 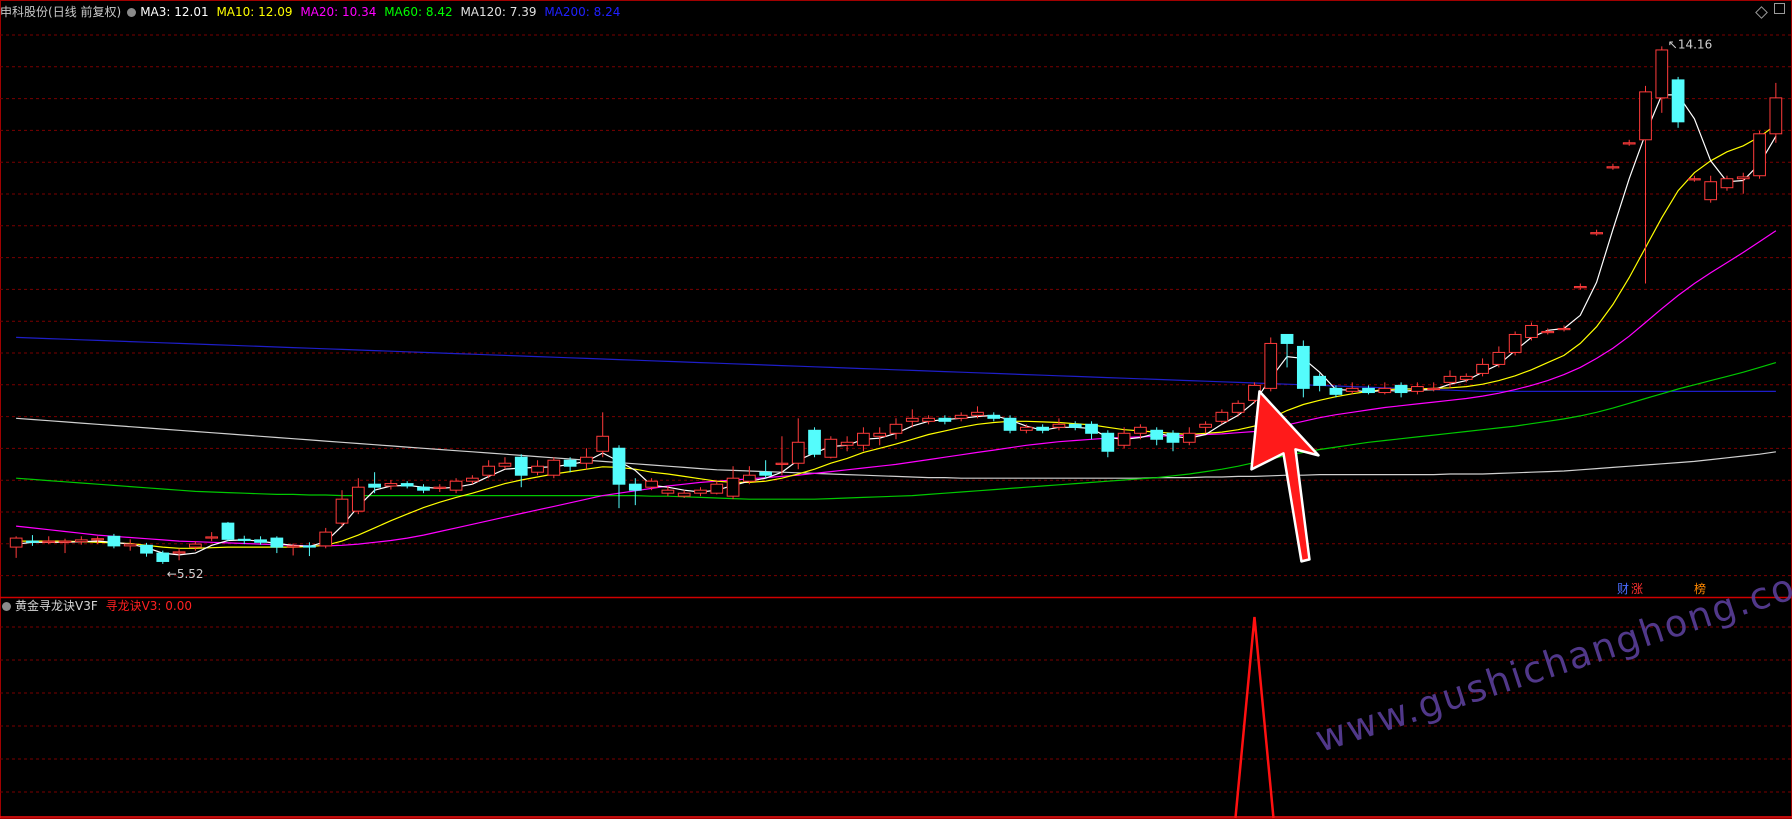 What do you see at coordinates (85, 12) in the screenshot?
I see `chart-period: (日线 前复权)` at bounding box center [85, 12].